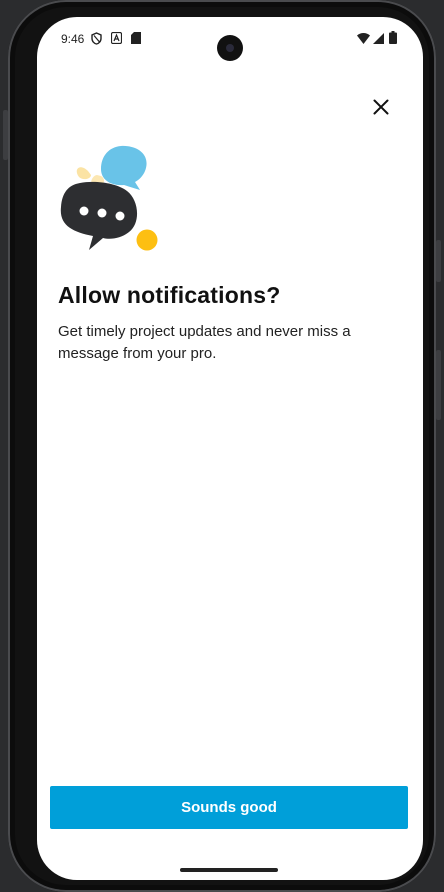 The width and height of the screenshot is (444, 892). Describe the element at coordinates (109, 200) in the screenshot. I see `chat-bubbles-icon` at that location.